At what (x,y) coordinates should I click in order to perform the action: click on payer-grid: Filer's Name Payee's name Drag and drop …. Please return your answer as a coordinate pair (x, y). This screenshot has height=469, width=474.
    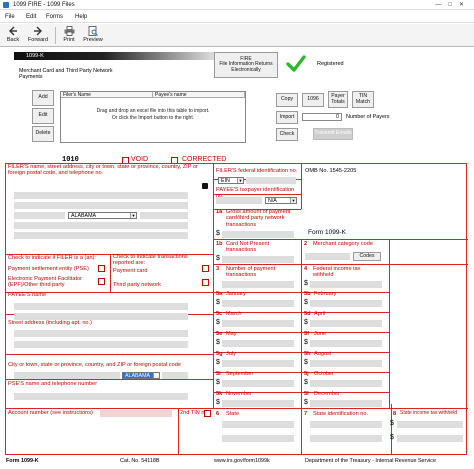
    Looking at the image, I should click on (153, 117).